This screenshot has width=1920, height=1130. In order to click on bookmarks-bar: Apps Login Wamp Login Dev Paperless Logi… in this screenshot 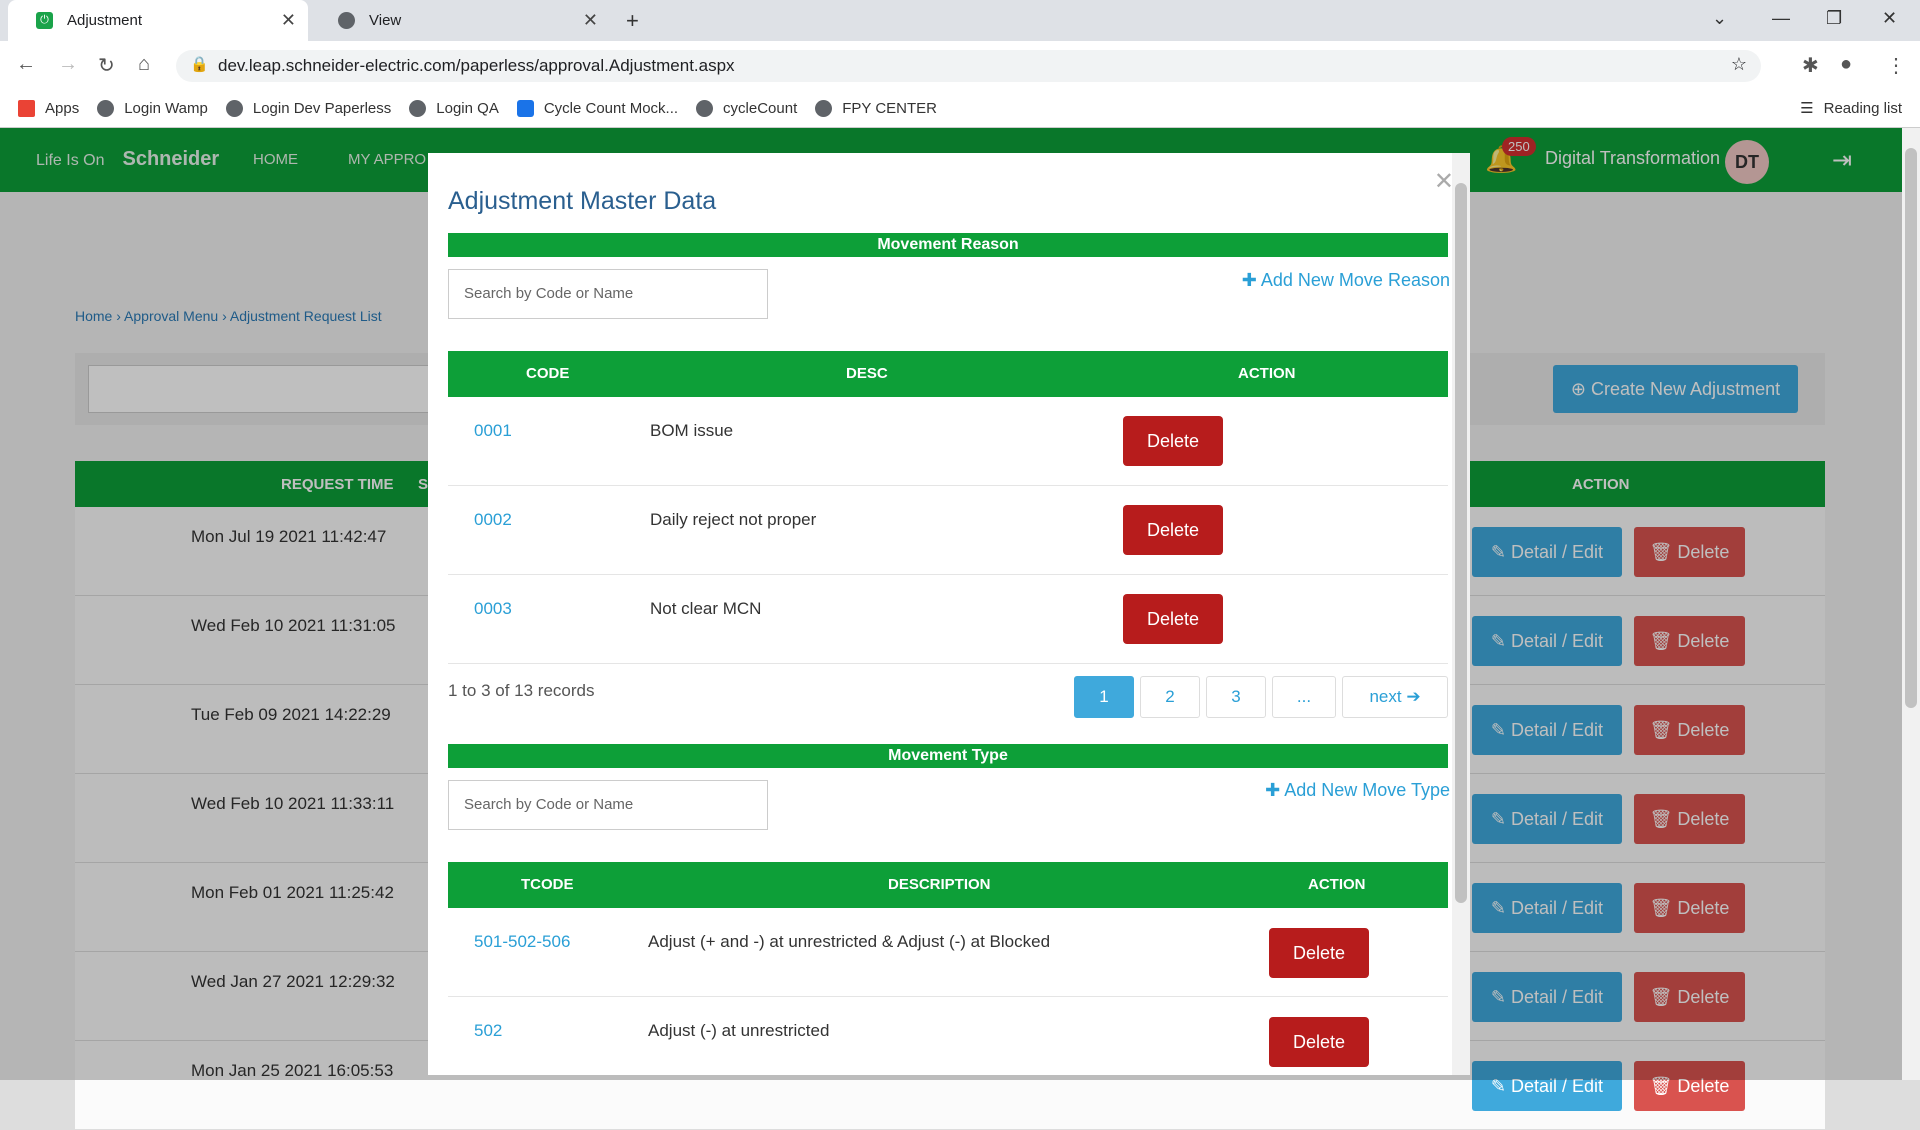, I will do `click(960, 108)`.